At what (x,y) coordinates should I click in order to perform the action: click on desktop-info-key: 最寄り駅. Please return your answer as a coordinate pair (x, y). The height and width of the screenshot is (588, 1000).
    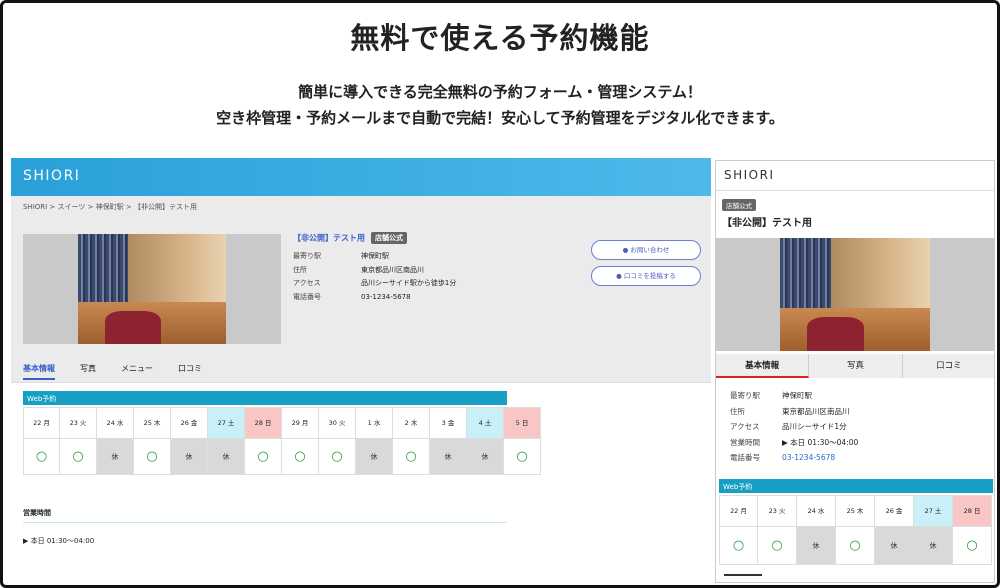
    Looking at the image, I should click on (307, 256).